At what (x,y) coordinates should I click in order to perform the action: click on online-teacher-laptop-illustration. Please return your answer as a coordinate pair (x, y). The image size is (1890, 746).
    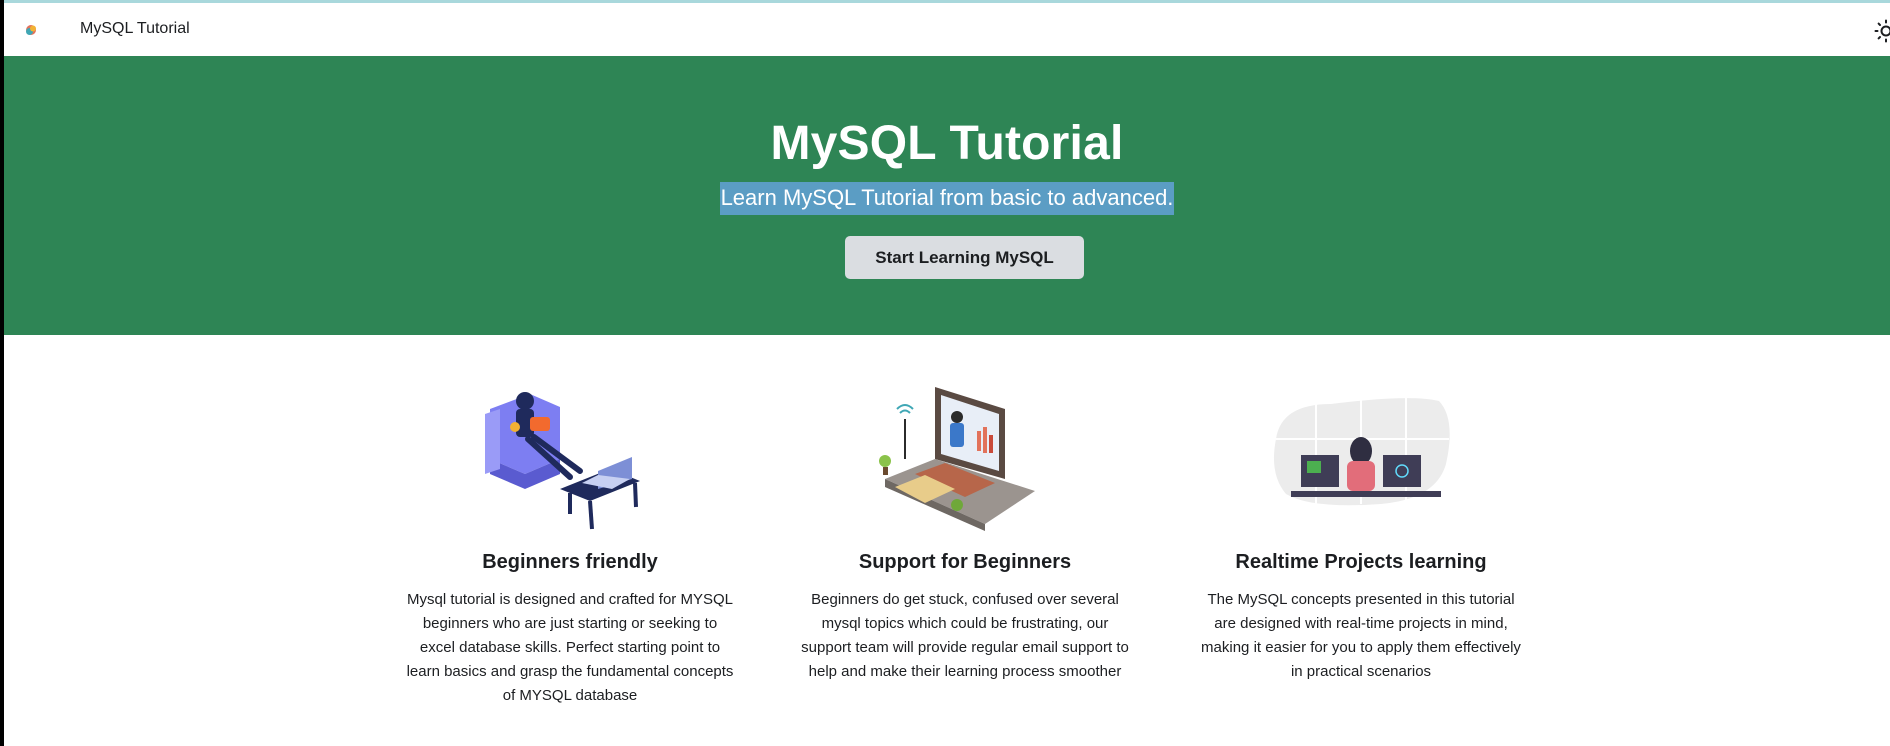
    Looking at the image, I should click on (957, 459).